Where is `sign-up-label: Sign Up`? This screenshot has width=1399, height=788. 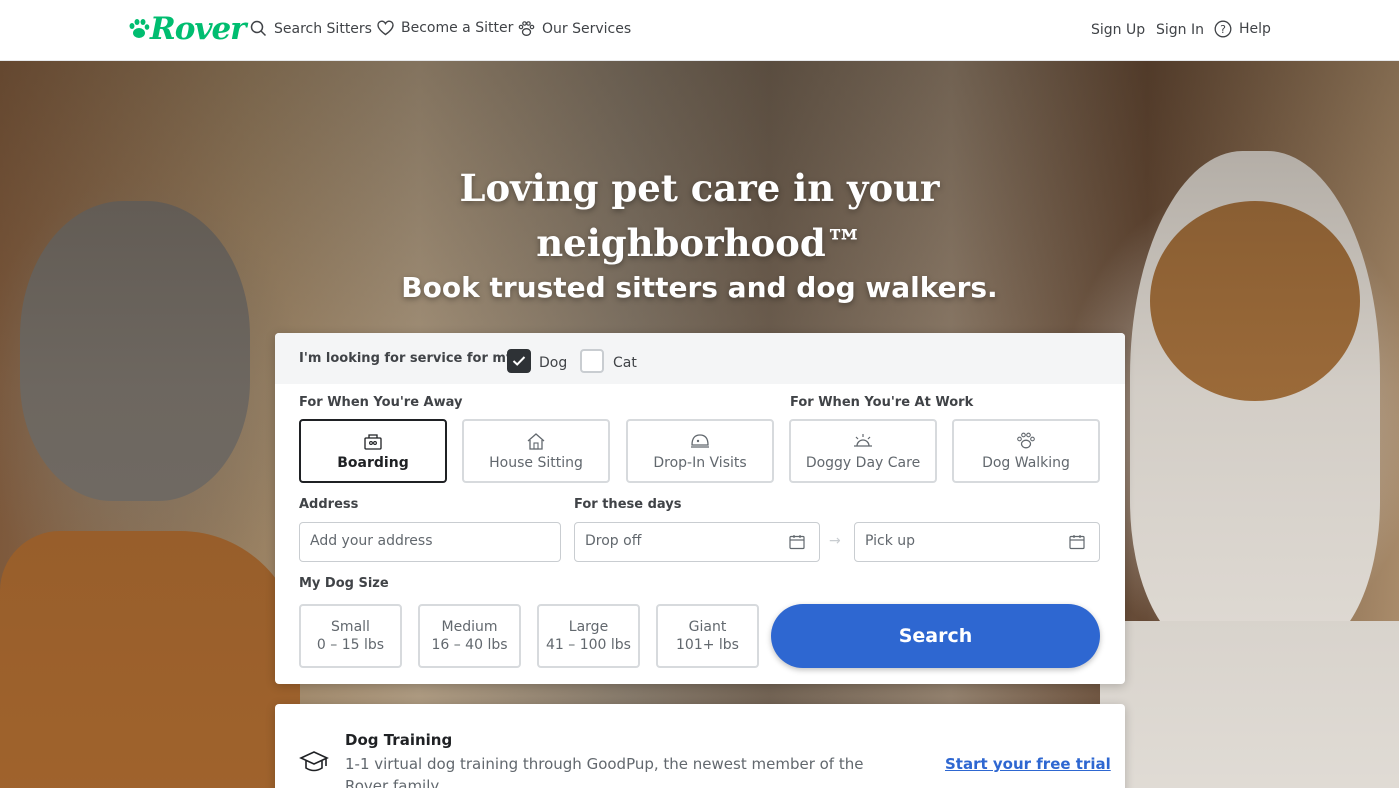
sign-up-label: Sign Up is located at coordinates (1118, 30).